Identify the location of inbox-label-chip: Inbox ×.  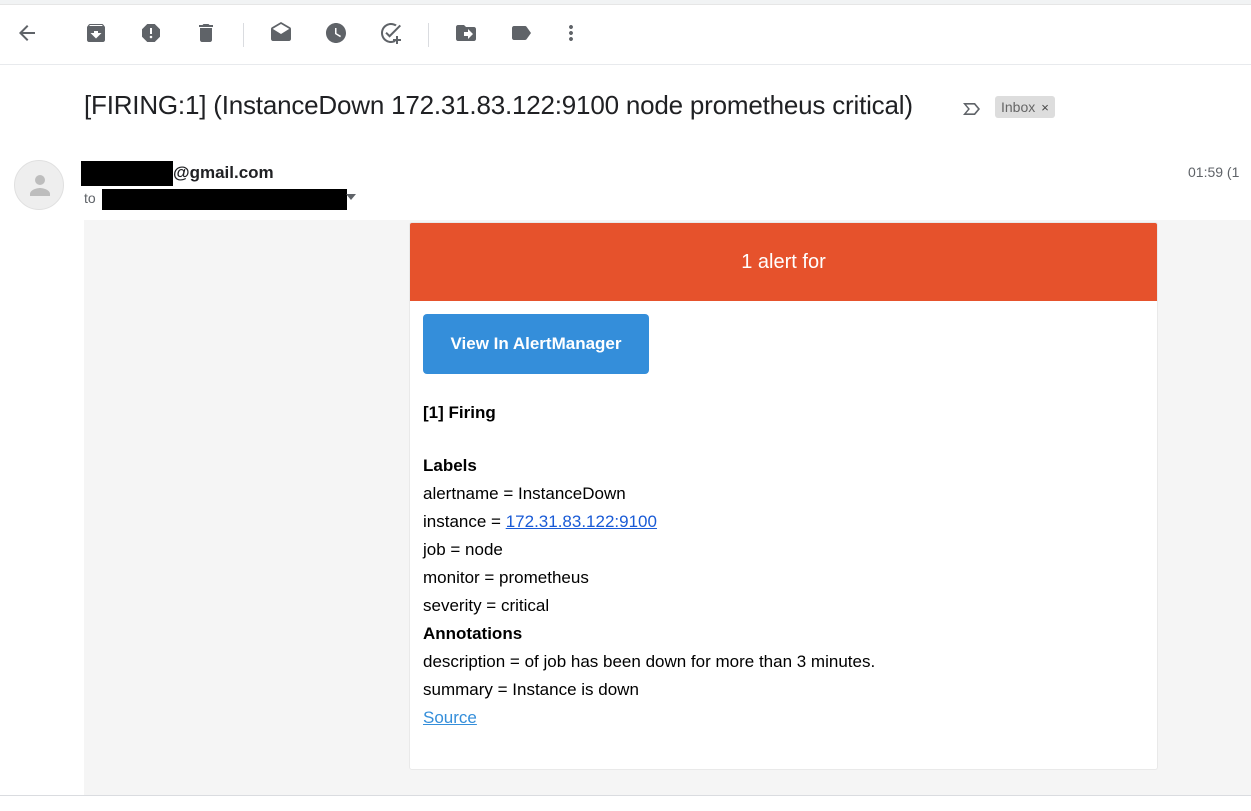
(1025, 107).